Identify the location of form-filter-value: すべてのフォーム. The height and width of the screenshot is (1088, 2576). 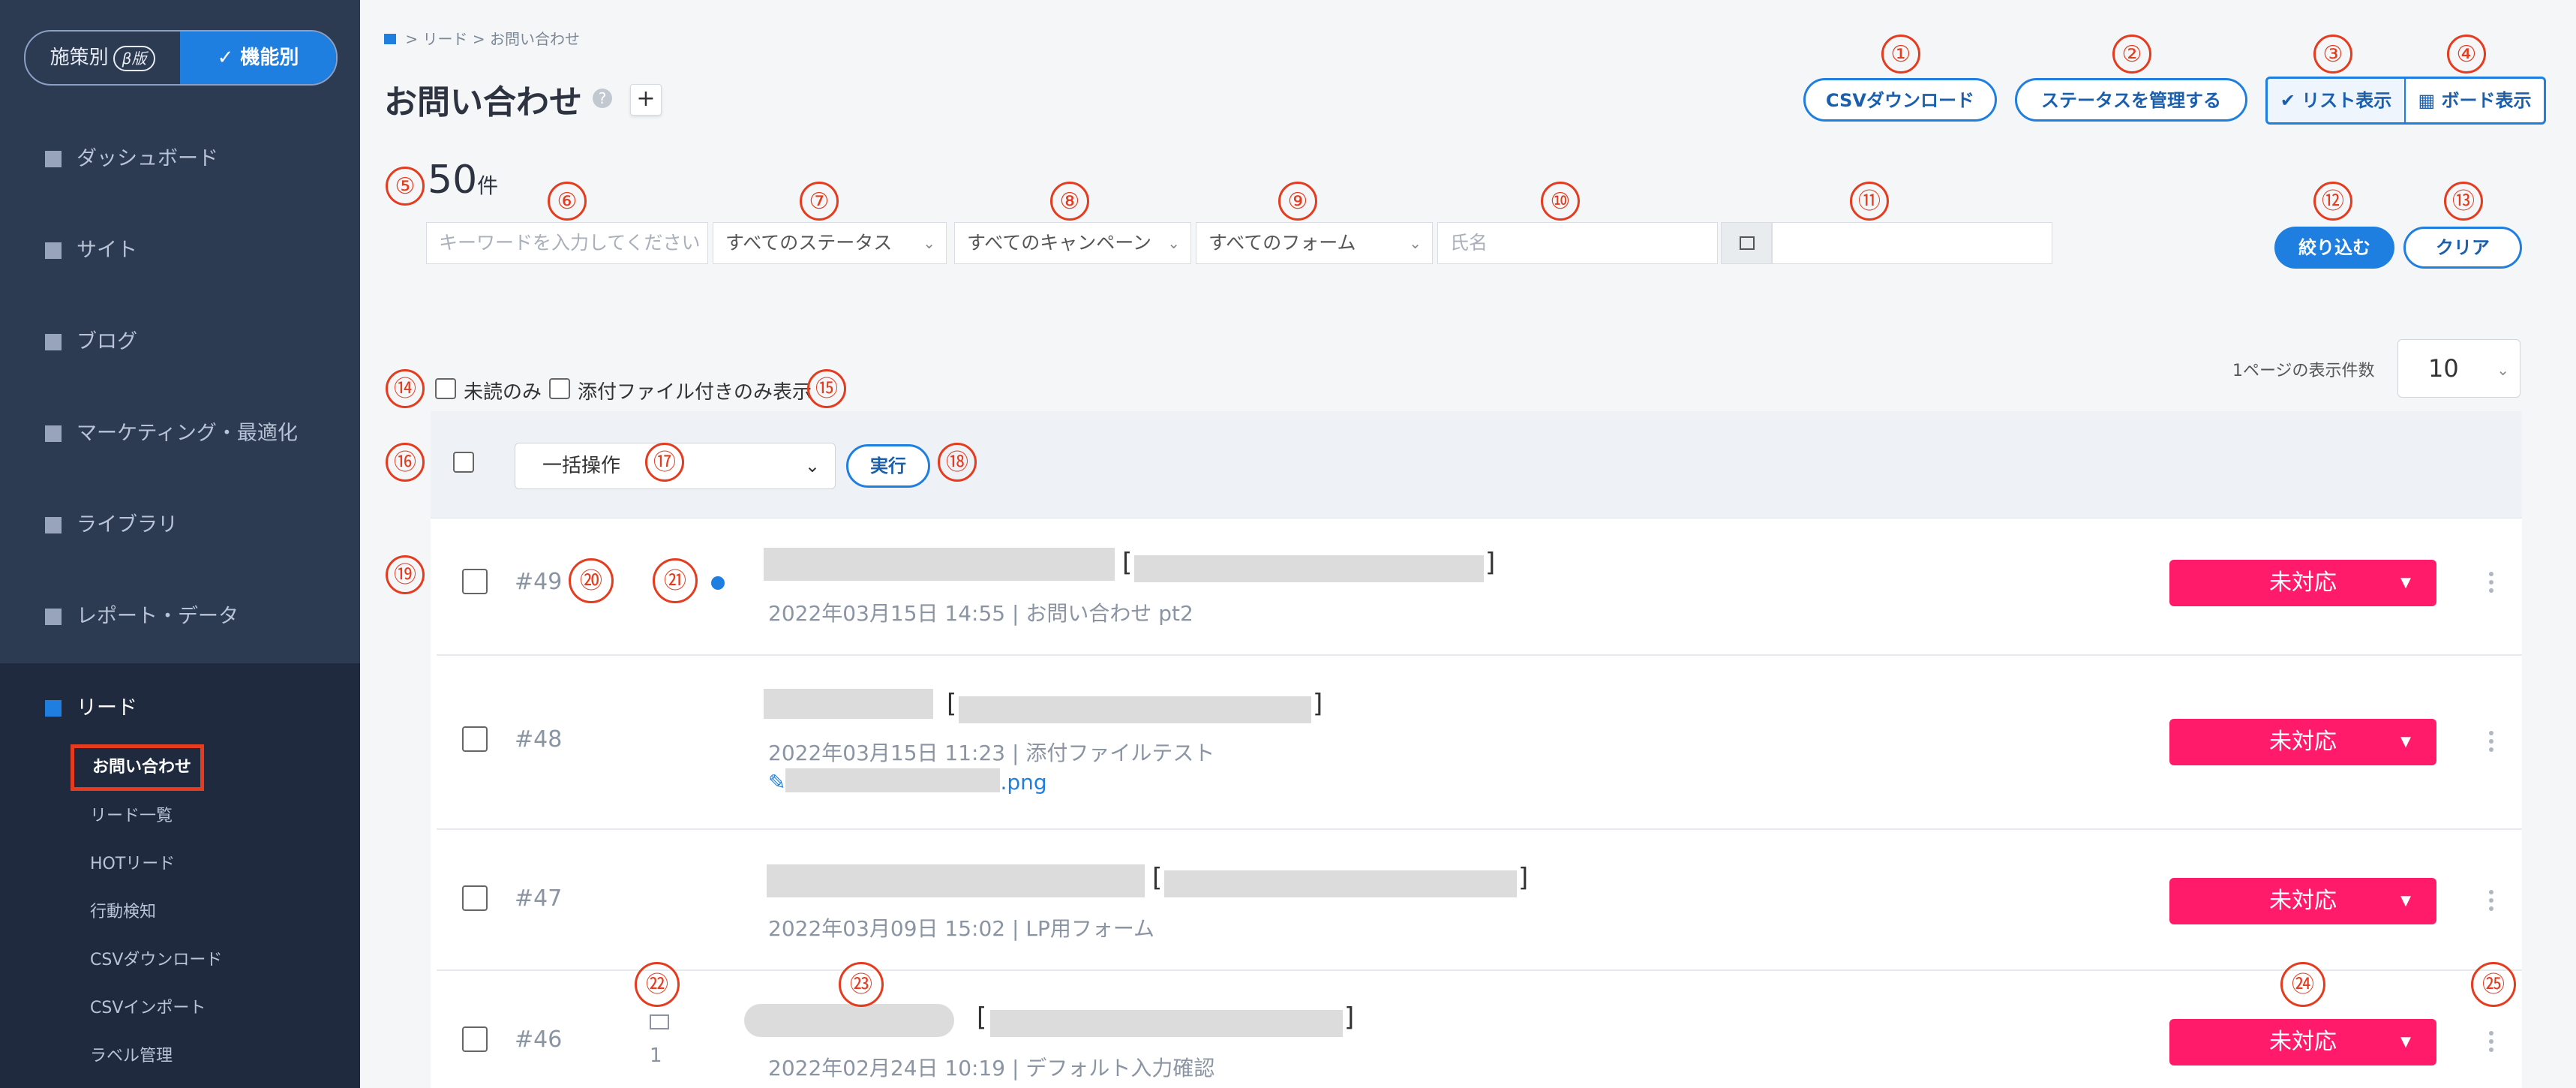
(1282, 243).